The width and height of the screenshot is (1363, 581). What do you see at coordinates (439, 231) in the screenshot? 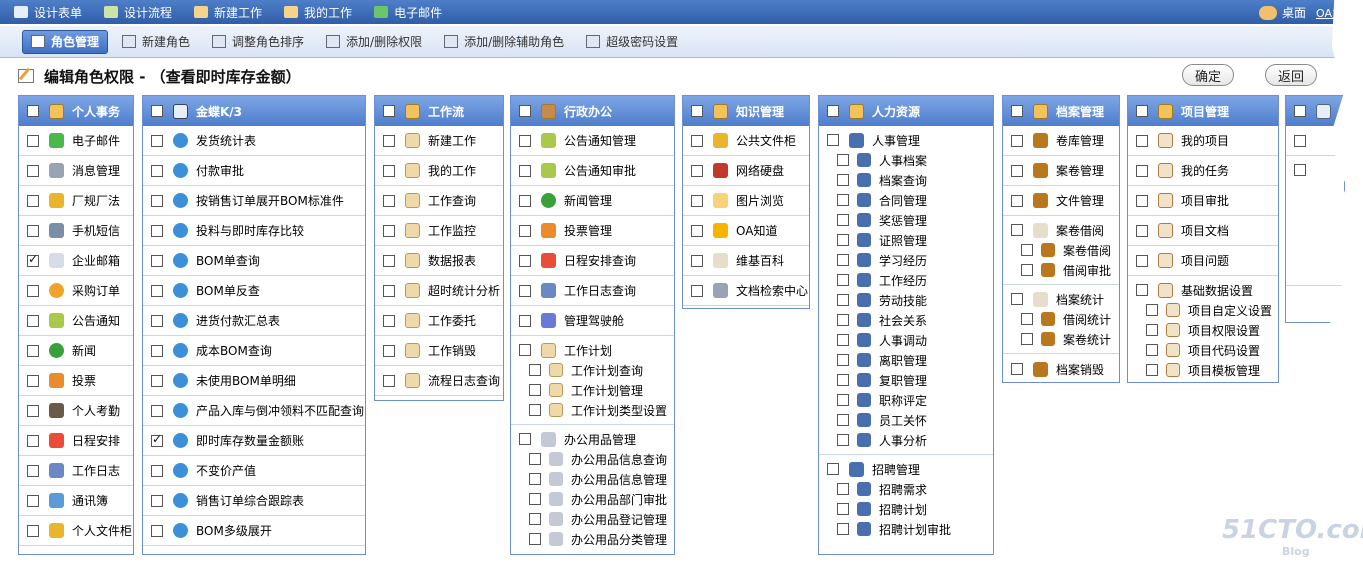
I see `list-item: 工作监控` at bounding box center [439, 231].